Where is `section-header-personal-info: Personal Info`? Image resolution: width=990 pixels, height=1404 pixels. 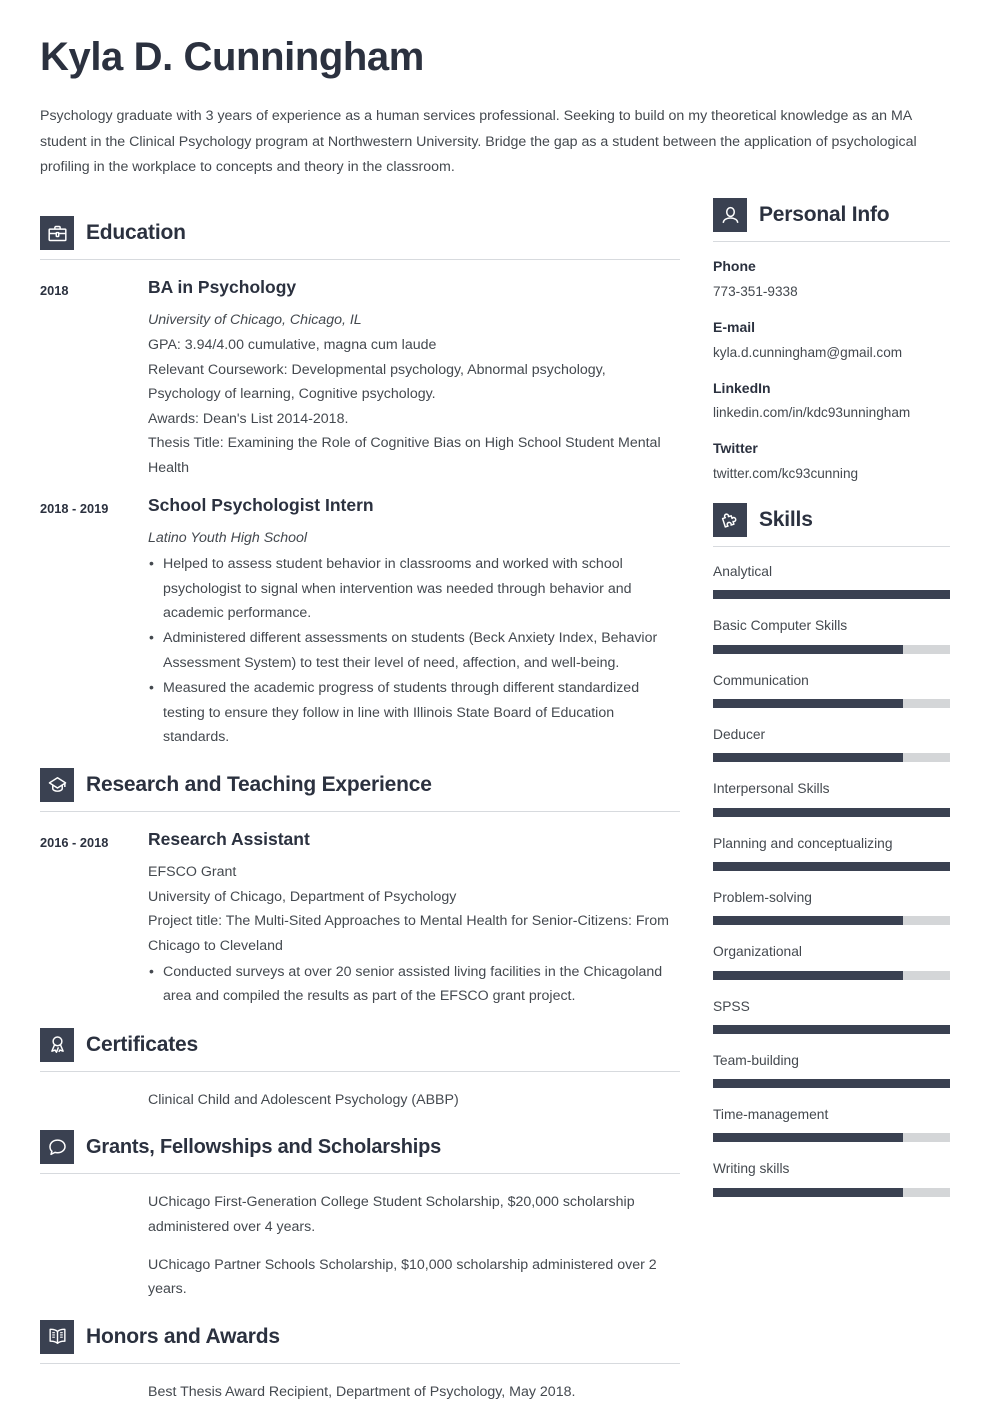 section-header-personal-info: Personal Info is located at coordinates (831, 215).